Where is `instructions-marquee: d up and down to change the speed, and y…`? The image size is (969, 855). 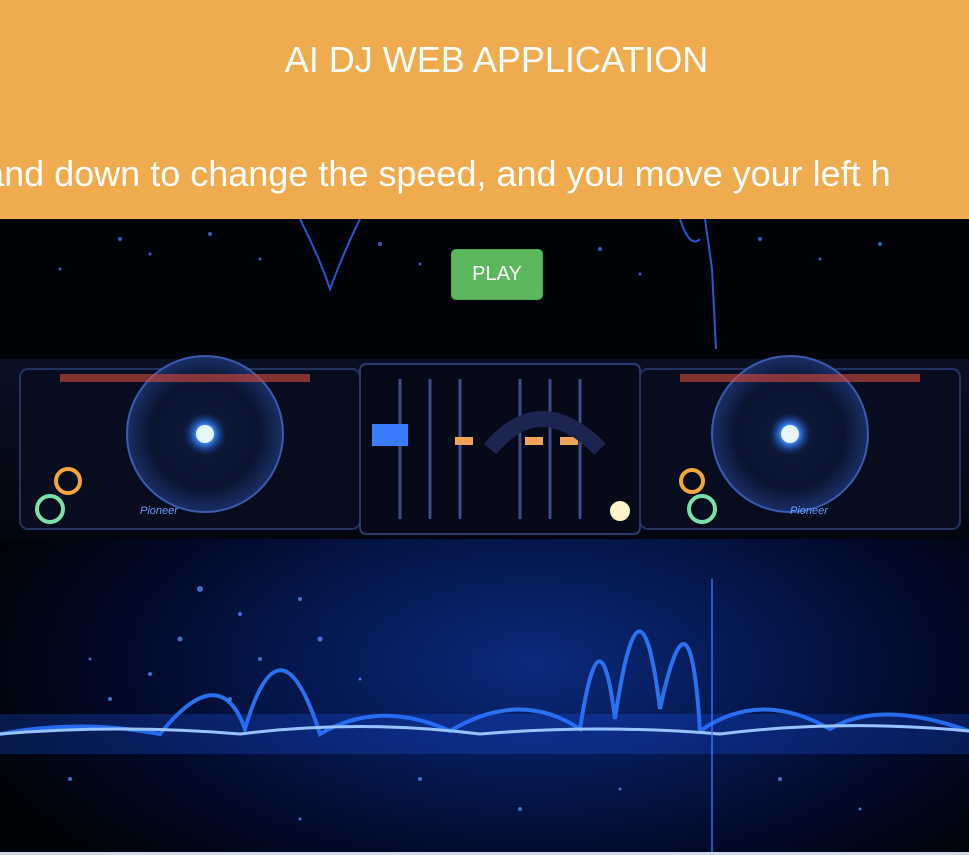 instructions-marquee: d up and down to change the speed, and y… is located at coordinates (445, 173).